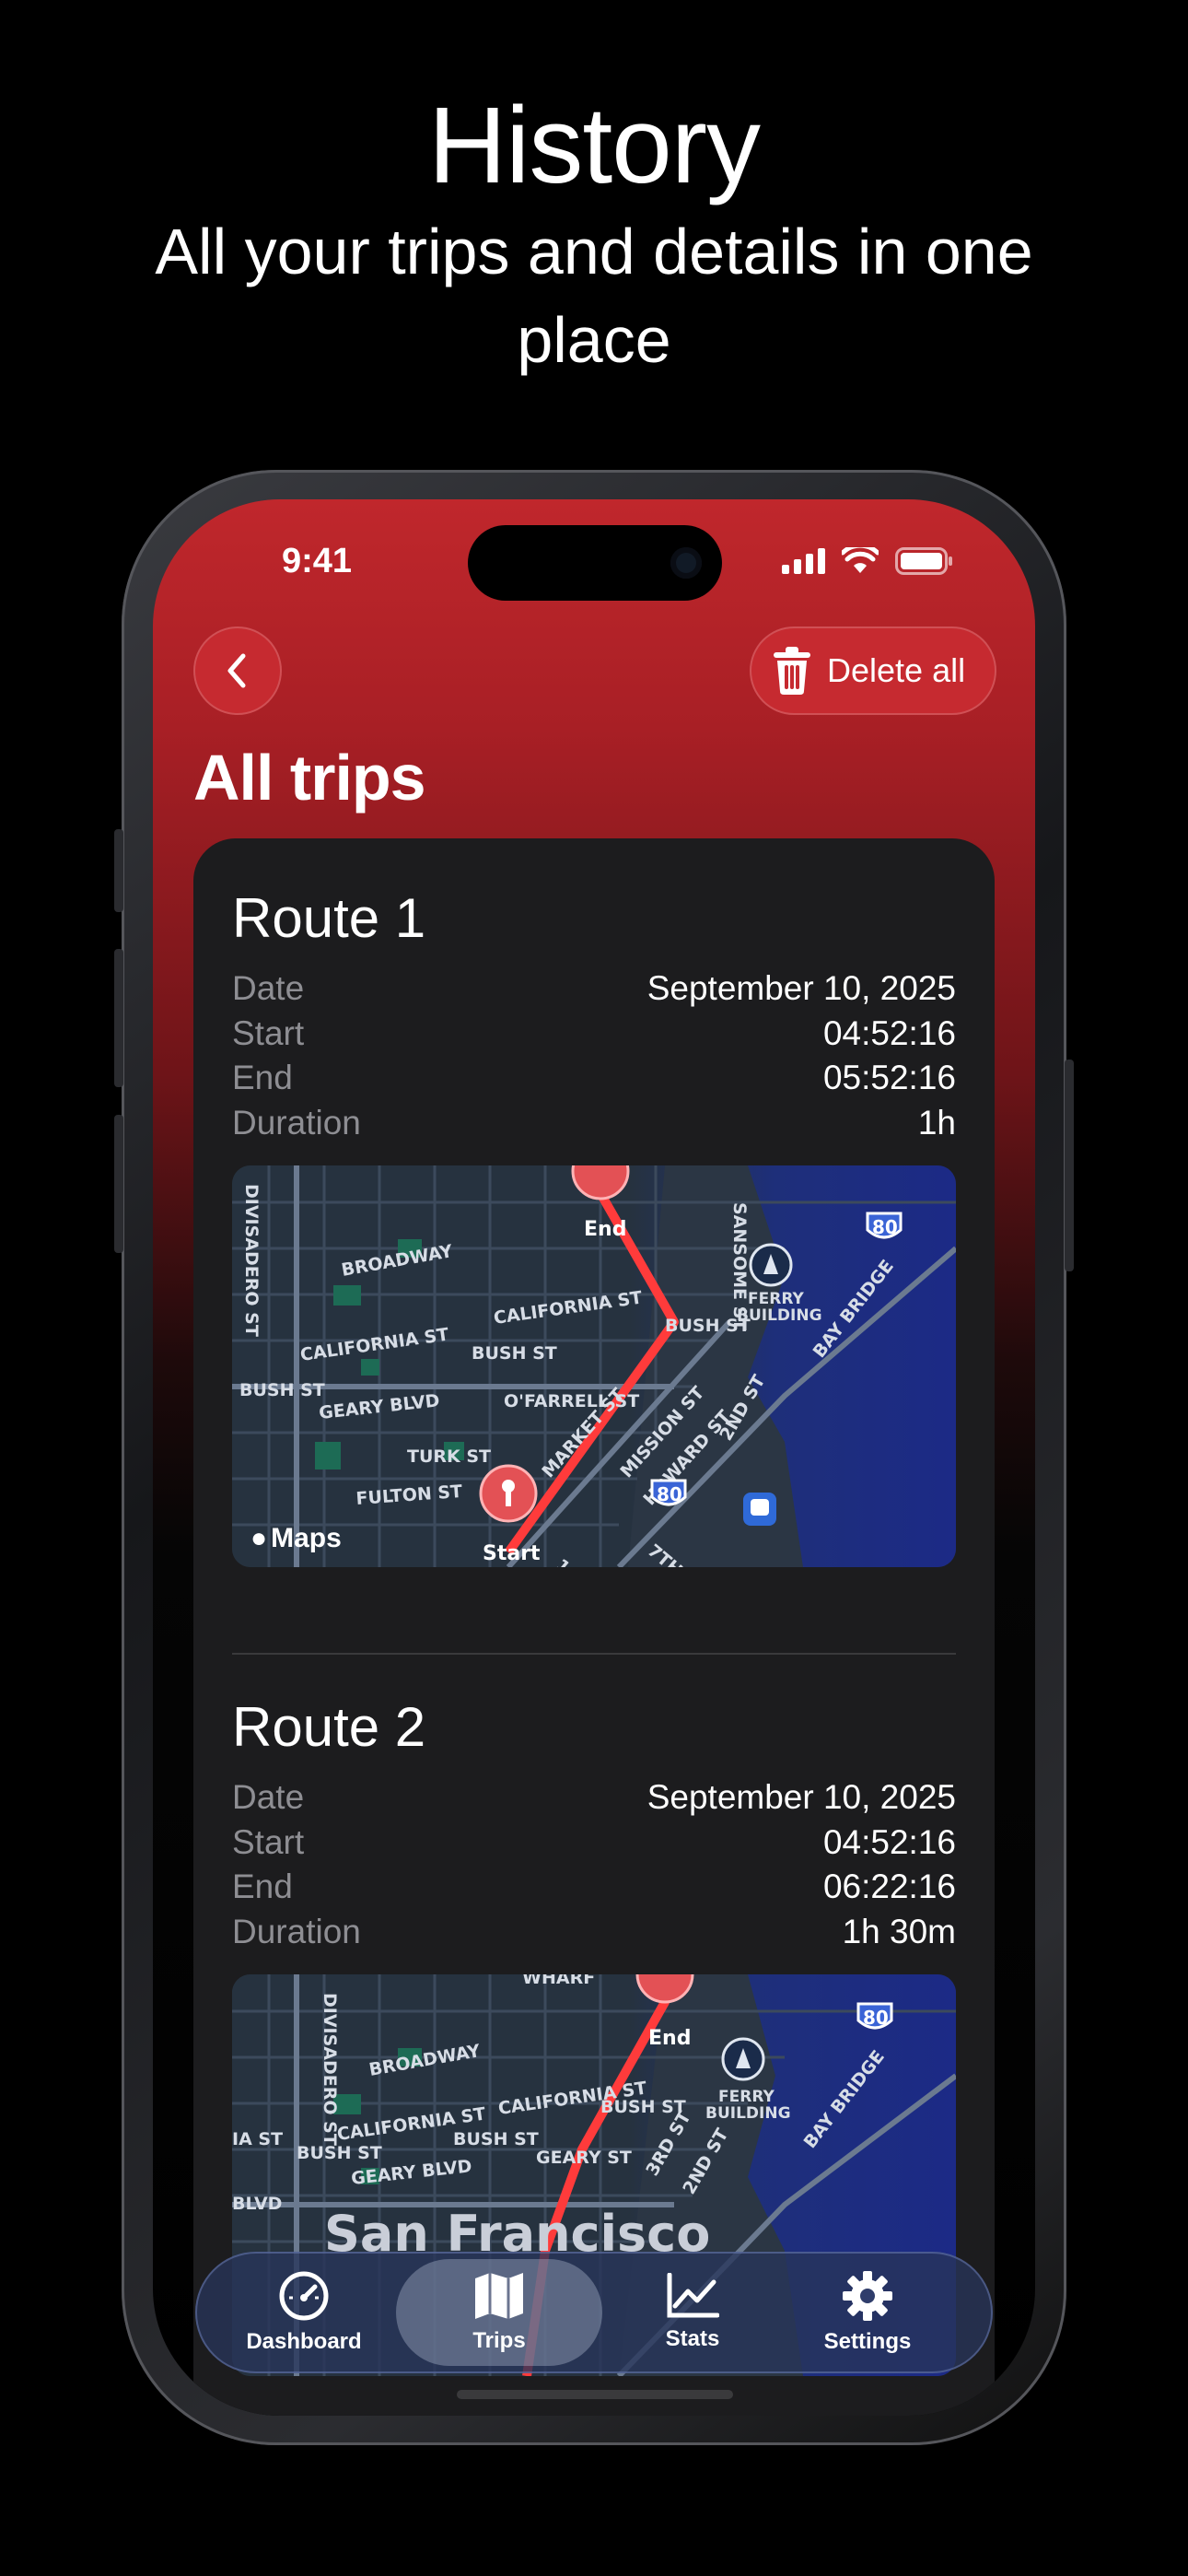  I want to click on apple-logo-icon: ●, so click(259, 1538).